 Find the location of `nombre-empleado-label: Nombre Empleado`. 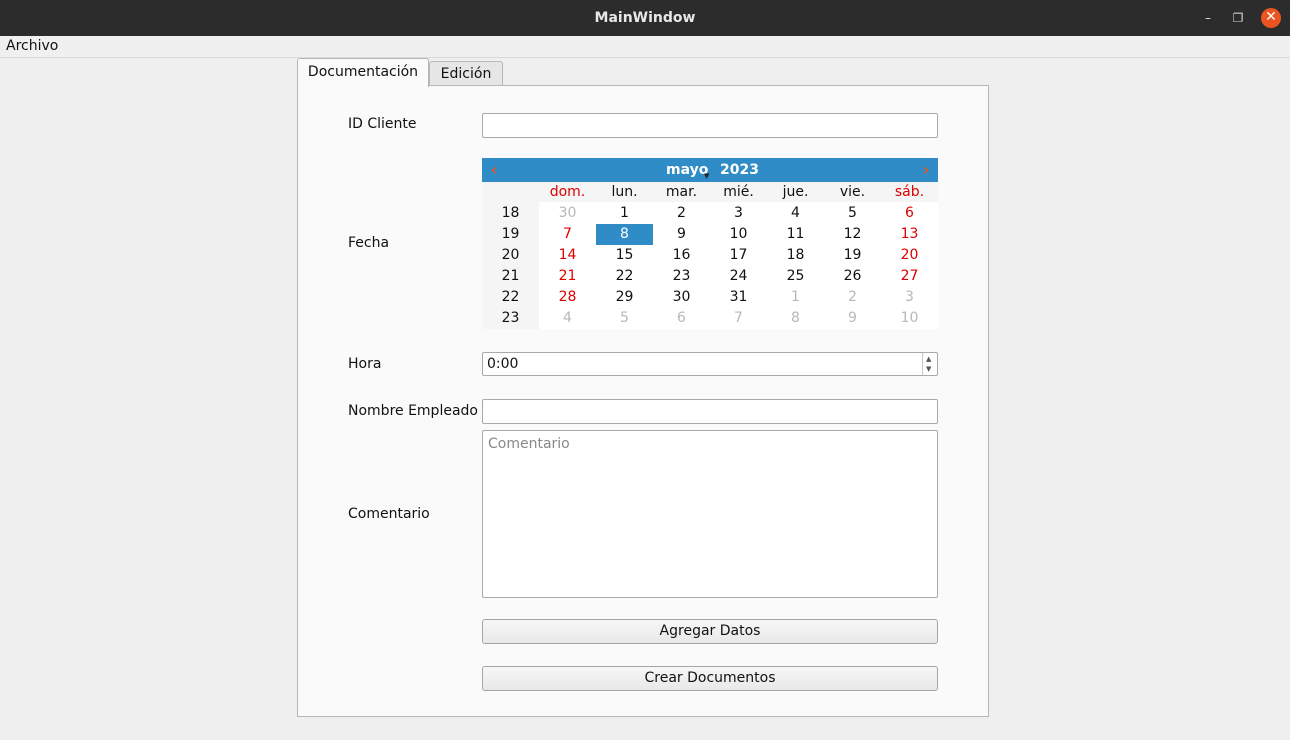

nombre-empleado-label: Nombre Empleado is located at coordinates (413, 411).